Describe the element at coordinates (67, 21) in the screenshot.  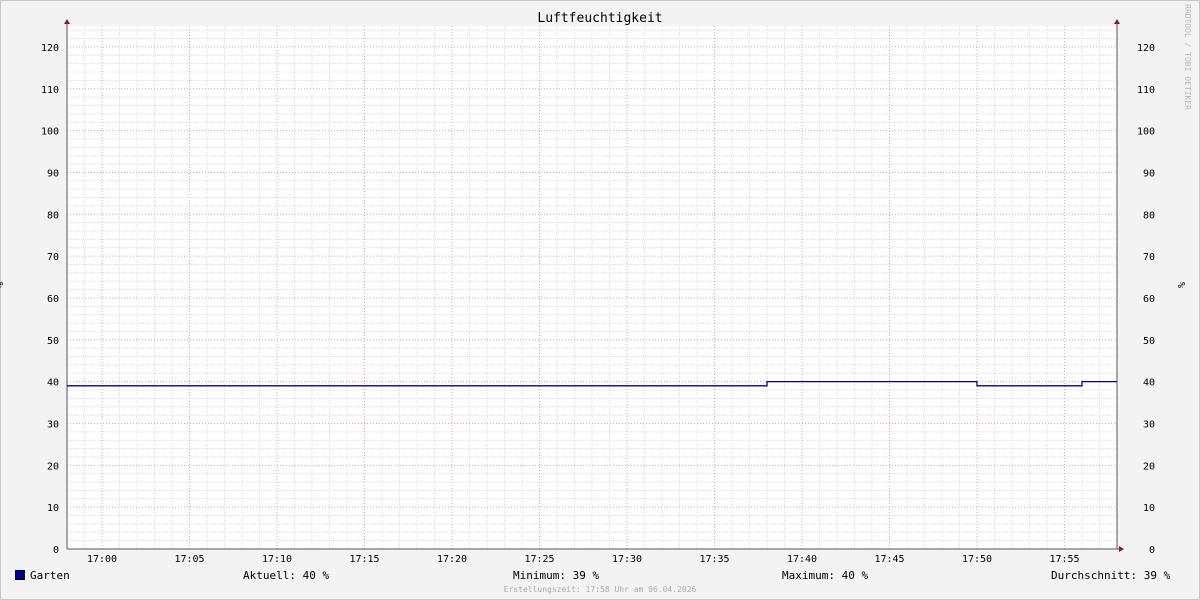
I see `y-axis-arrow-left` at that location.